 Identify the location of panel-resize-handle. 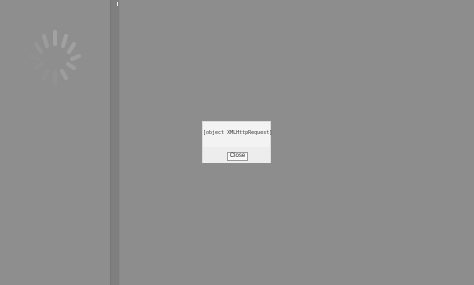
(115, 142).